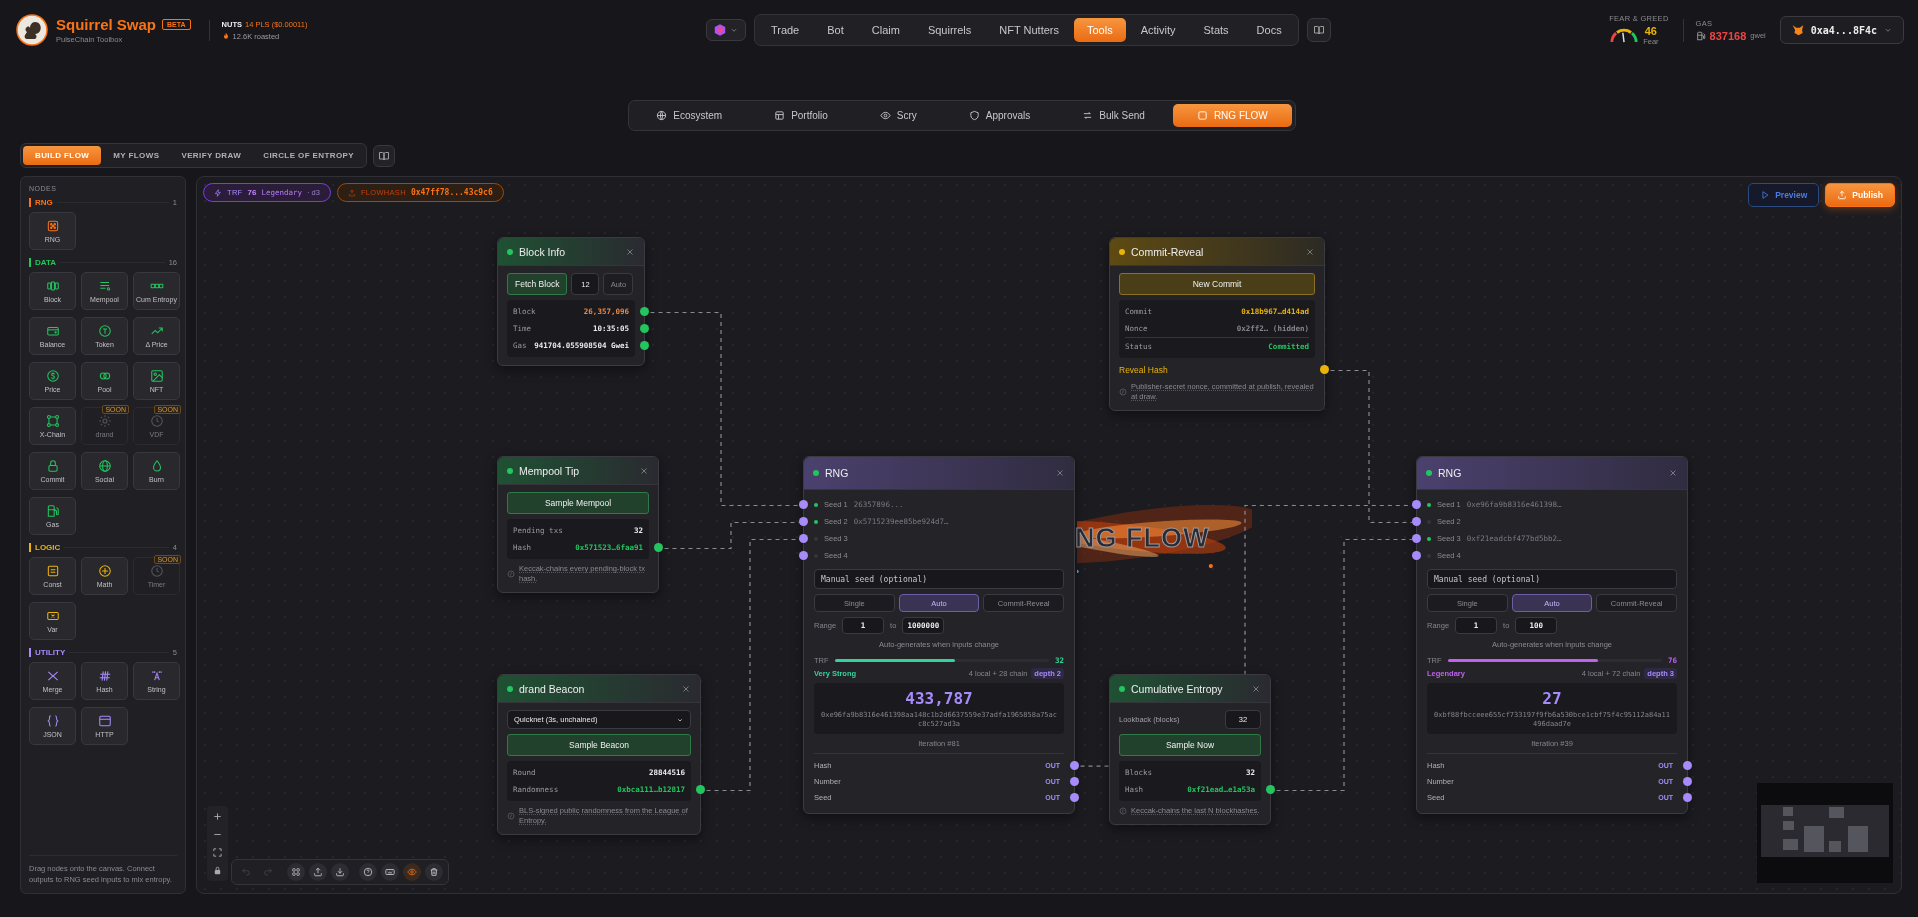  What do you see at coordinates (104, 721) in the screenshot?
I see `window-icon` at bounding box center [104, 721].